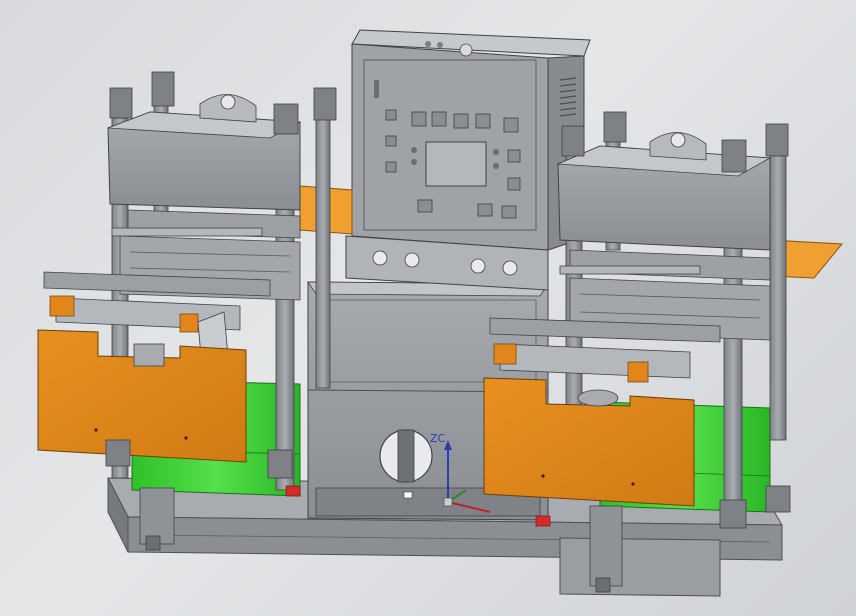  Describe the element at coordinates (456, 164) in the screenshot. I see `control-display-screen` at that location.